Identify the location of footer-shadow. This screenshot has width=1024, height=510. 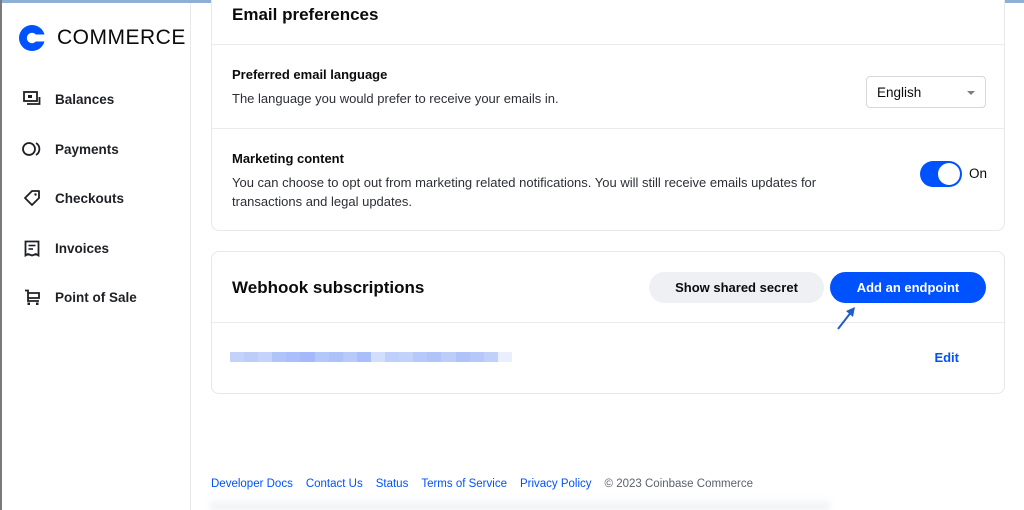
(520, 503).